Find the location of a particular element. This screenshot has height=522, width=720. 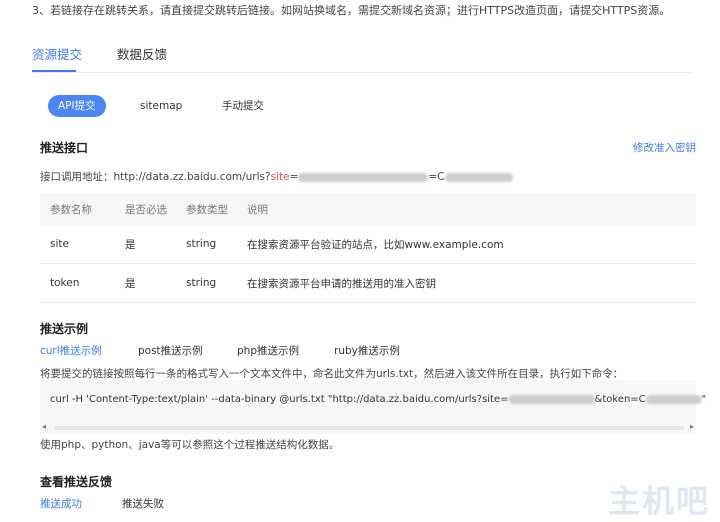

code-end: " is located at coordinates (704, 399).